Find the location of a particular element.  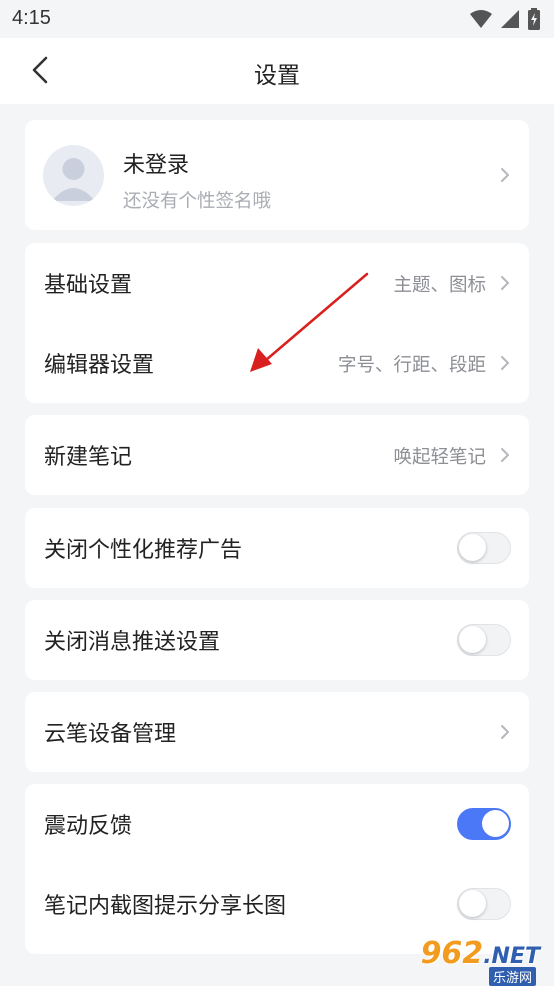

watermark-sub: 乐游网 is located at coordinates (512, 976).